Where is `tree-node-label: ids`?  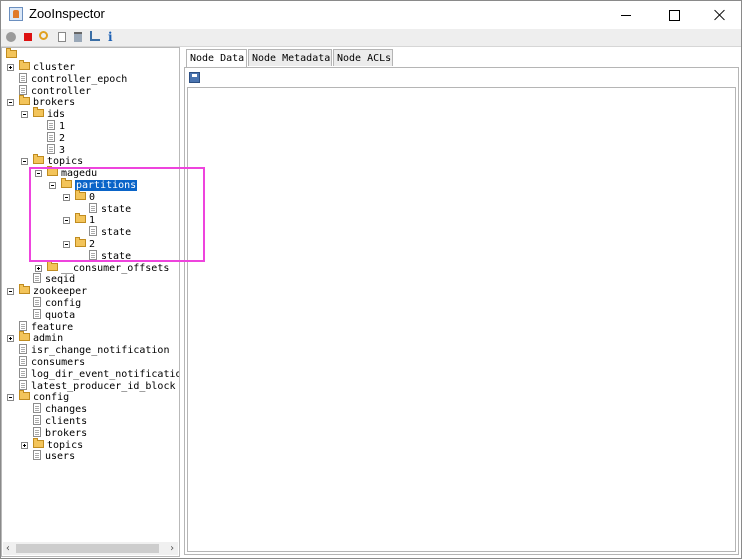 tree-node-label: ids is located at coordinates (56, 114).